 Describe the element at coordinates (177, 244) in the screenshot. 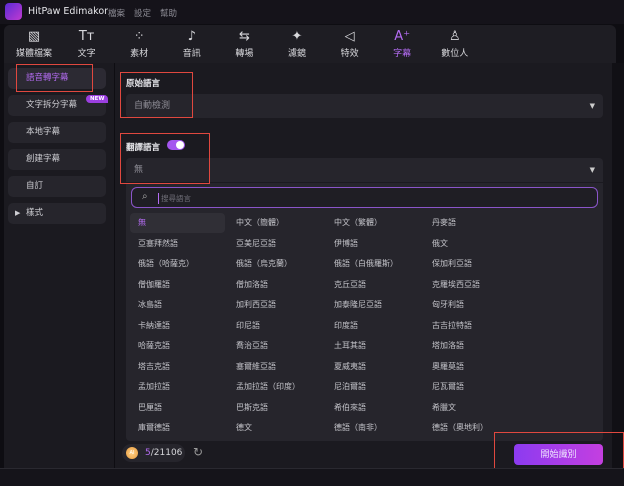

I see `language-option: 亞塞拜然語` at that location.